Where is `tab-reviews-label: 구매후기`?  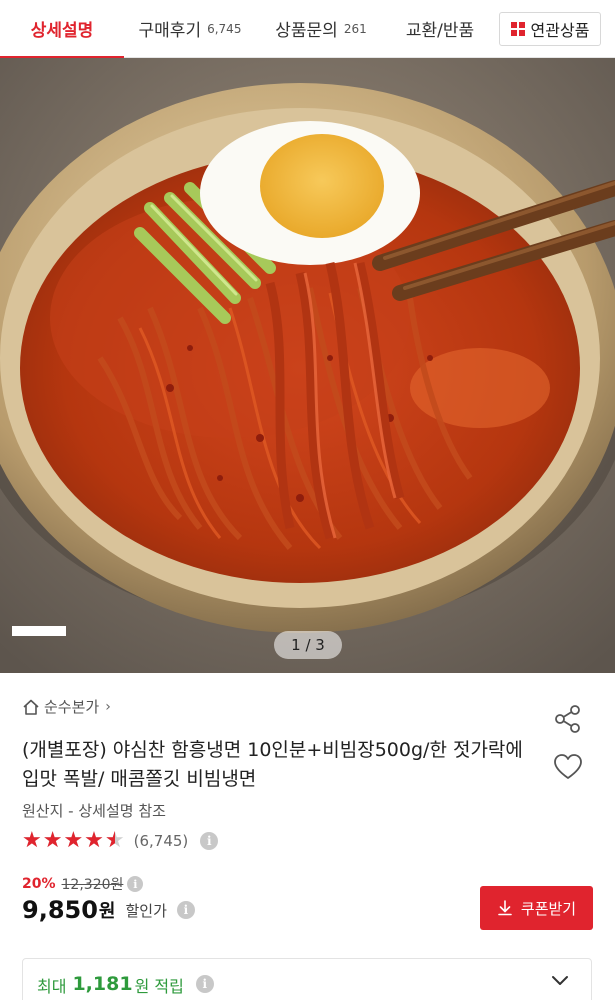
tab-reviews-label: 구매후기 is located at coordinates (170, 31).